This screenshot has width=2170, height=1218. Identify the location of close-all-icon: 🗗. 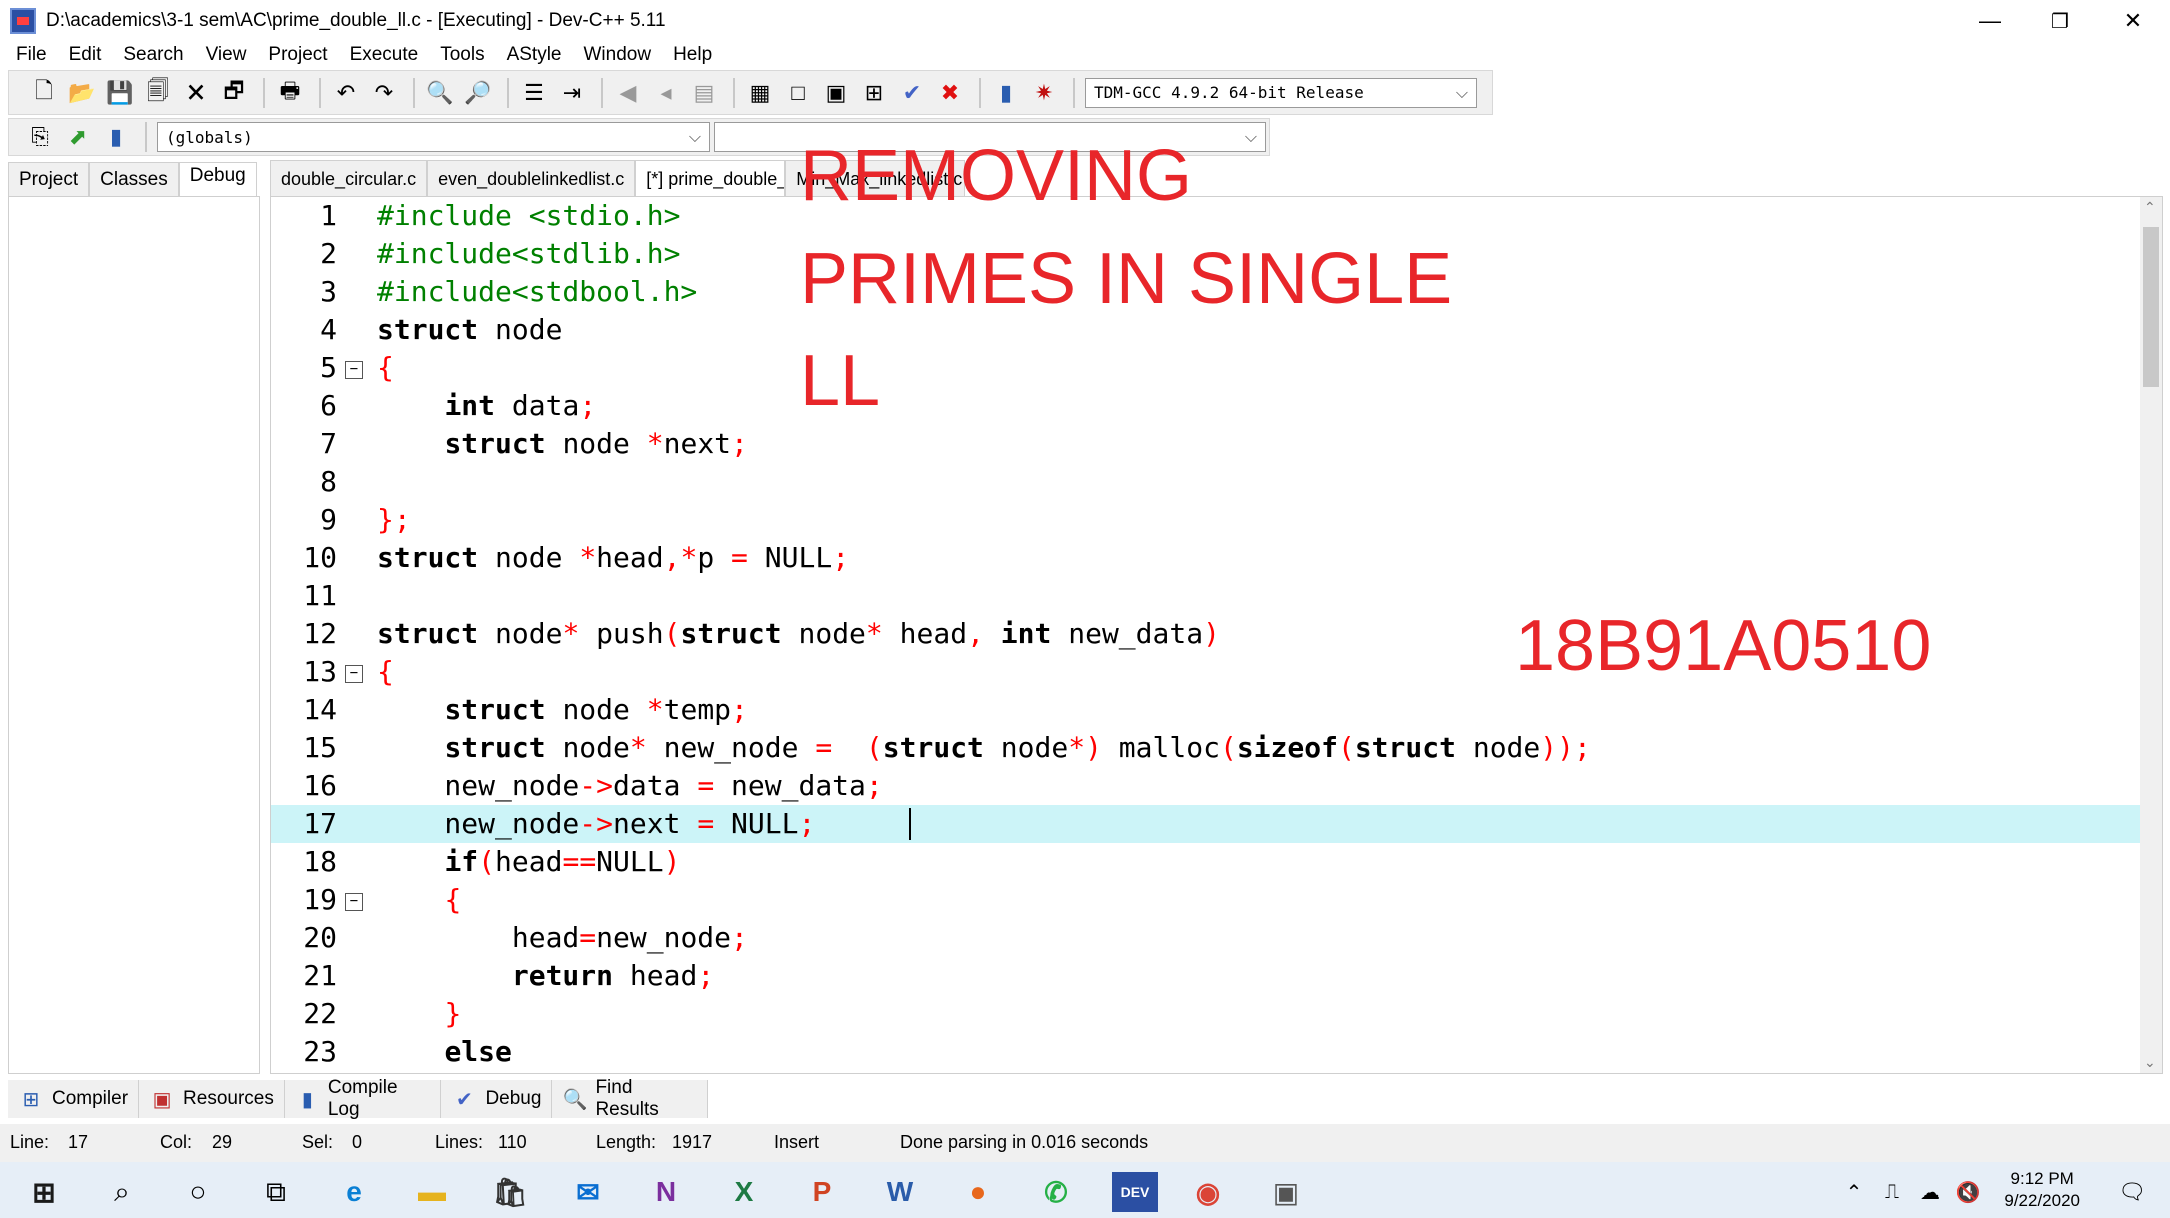
(234, 93).